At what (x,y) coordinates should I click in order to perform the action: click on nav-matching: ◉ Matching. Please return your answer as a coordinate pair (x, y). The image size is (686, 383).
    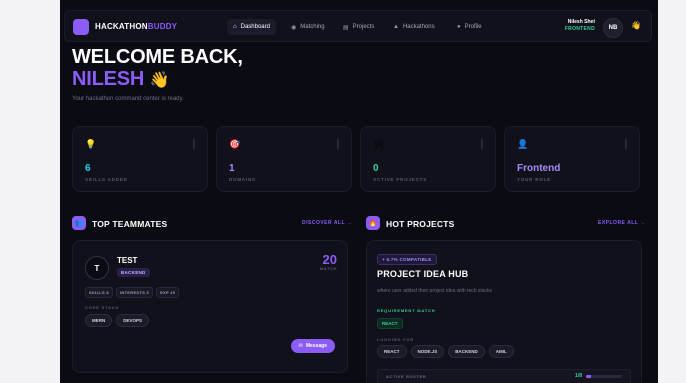
    Looking at the image, I should click on (308, 27).